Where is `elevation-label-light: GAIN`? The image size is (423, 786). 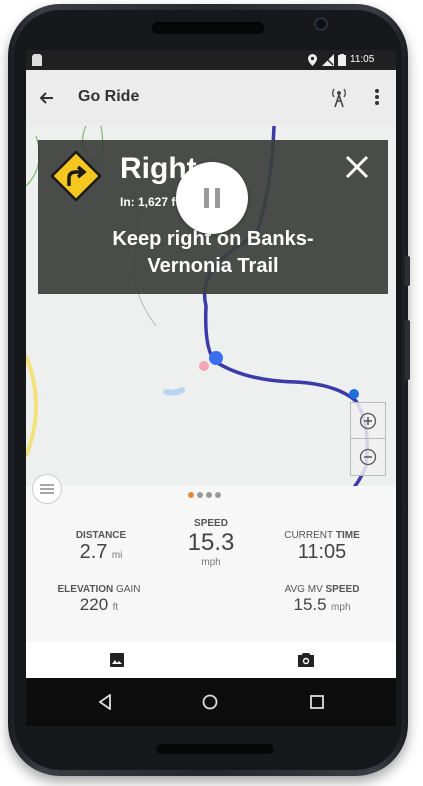 elevation-label-light: GAIN is located at coordinates (128, 589).